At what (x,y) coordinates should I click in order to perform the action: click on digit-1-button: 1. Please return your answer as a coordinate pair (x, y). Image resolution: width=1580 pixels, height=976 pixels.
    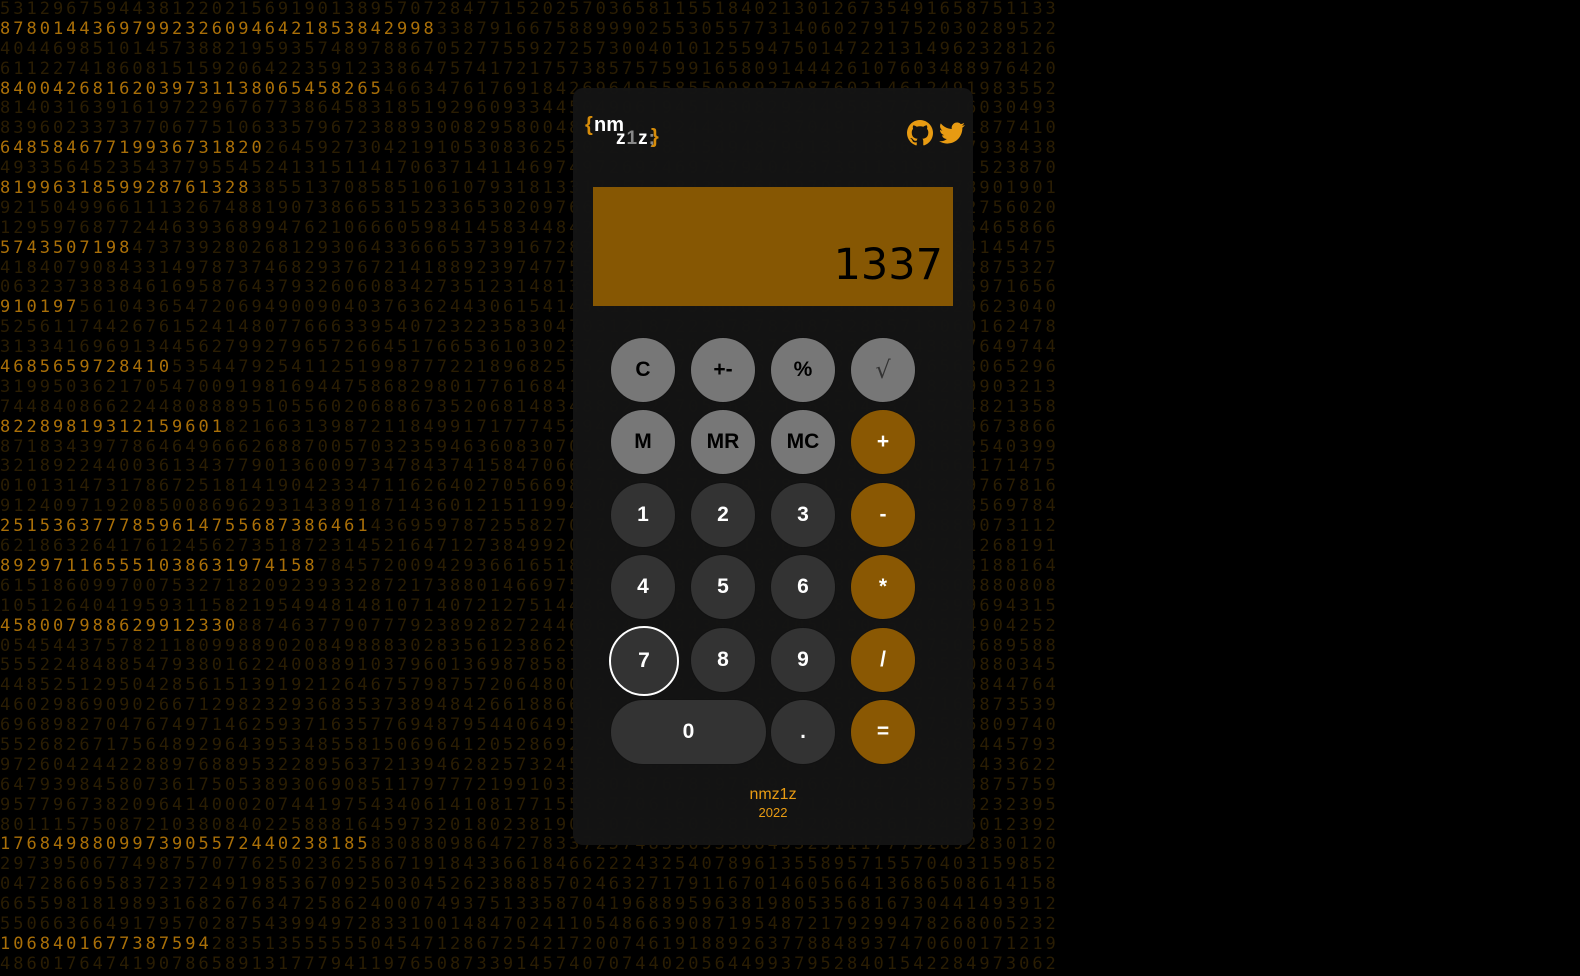
    Looking at the image, I should click on (643, 515).